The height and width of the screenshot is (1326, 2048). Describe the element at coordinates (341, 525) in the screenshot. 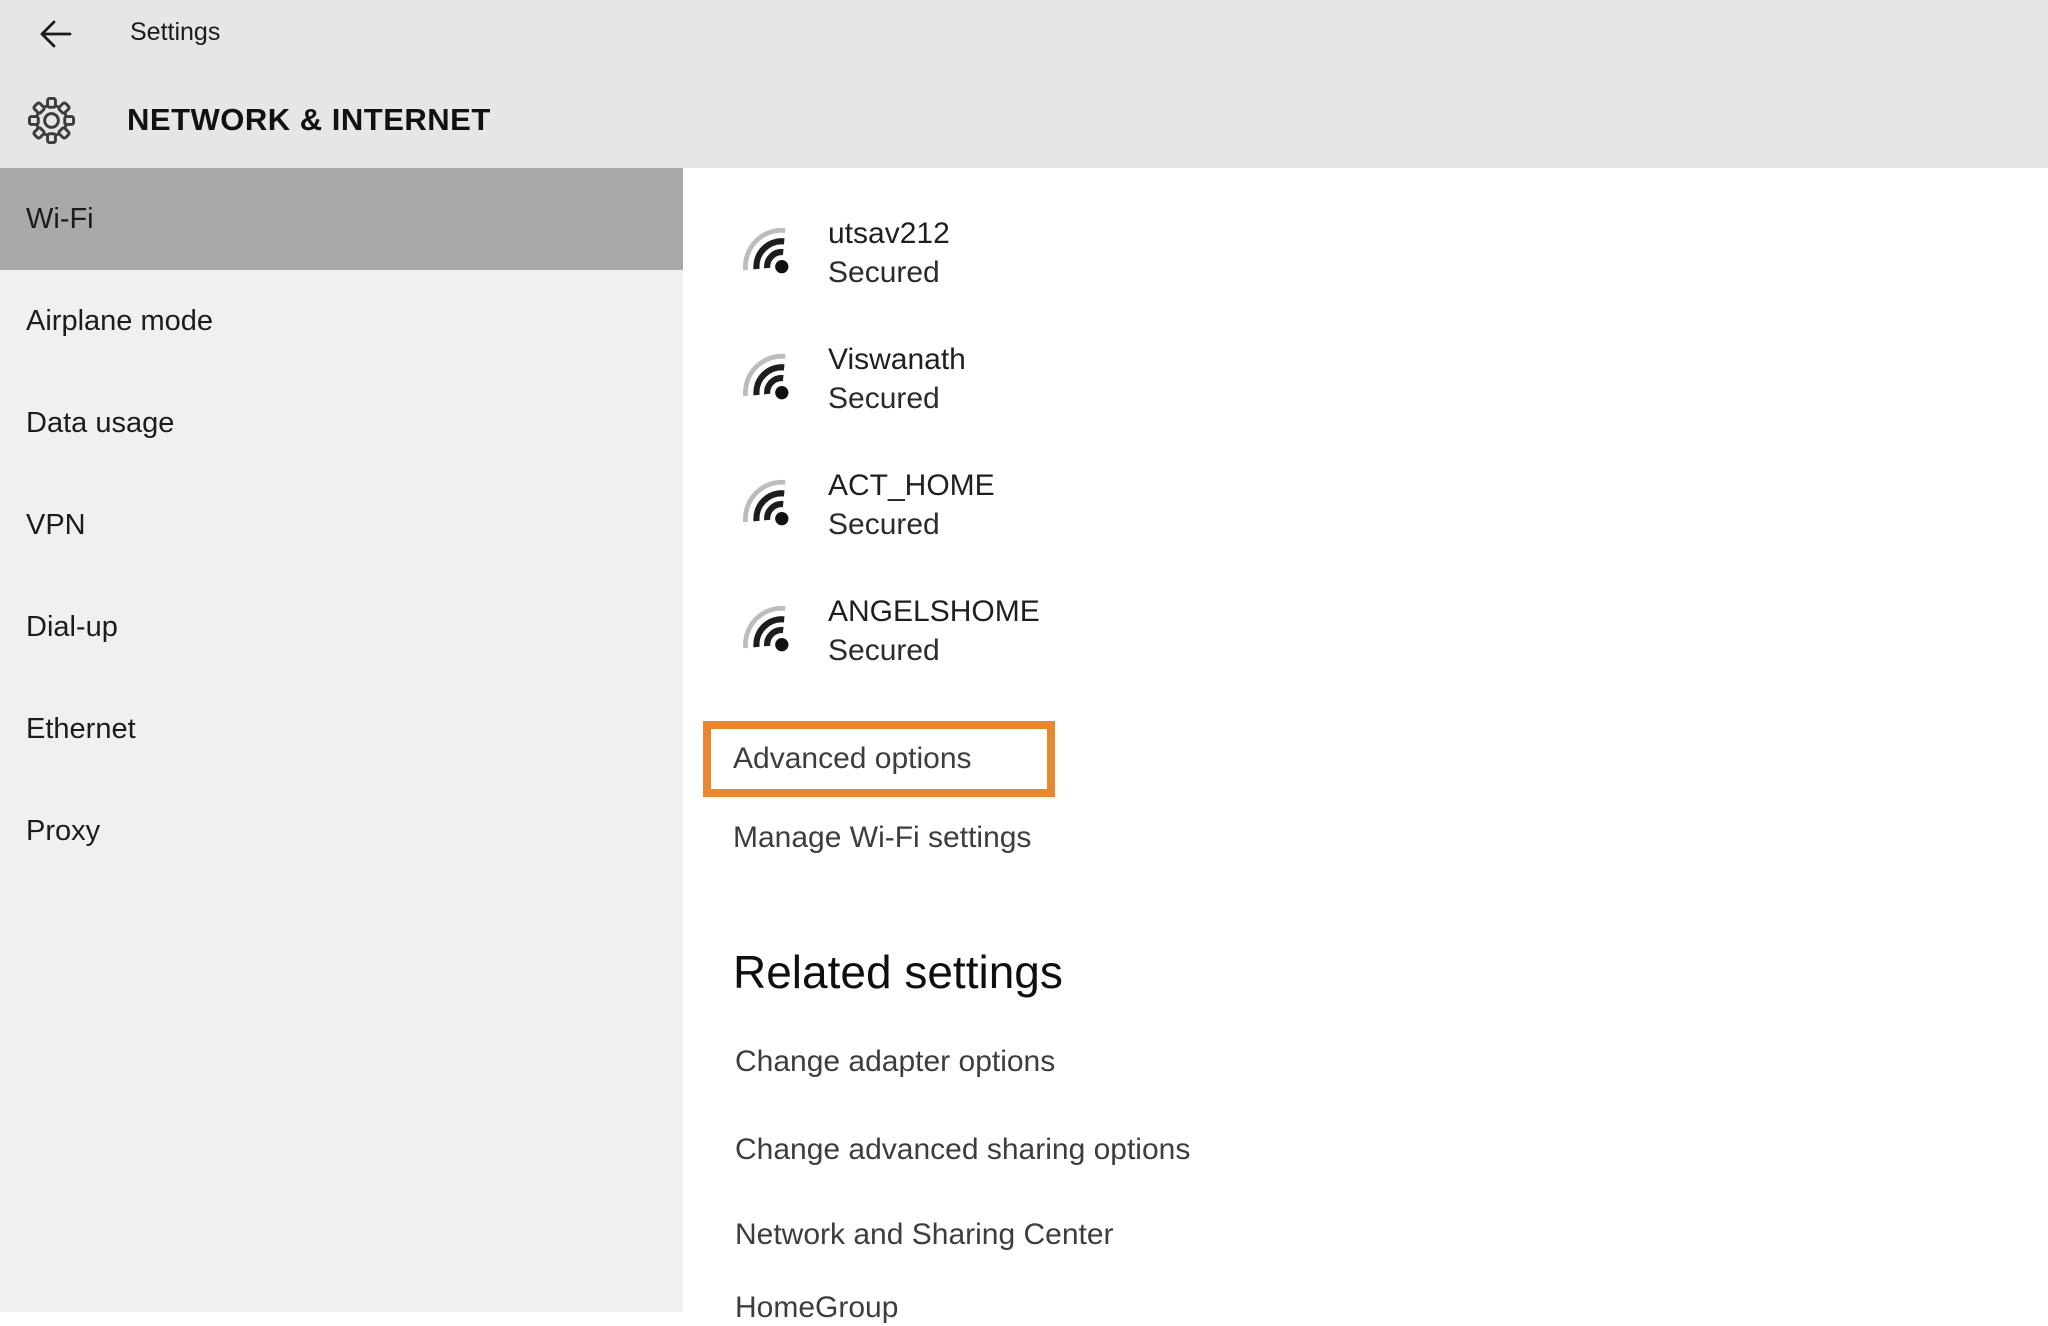

I see `sidebar-item: VPN` at that location.